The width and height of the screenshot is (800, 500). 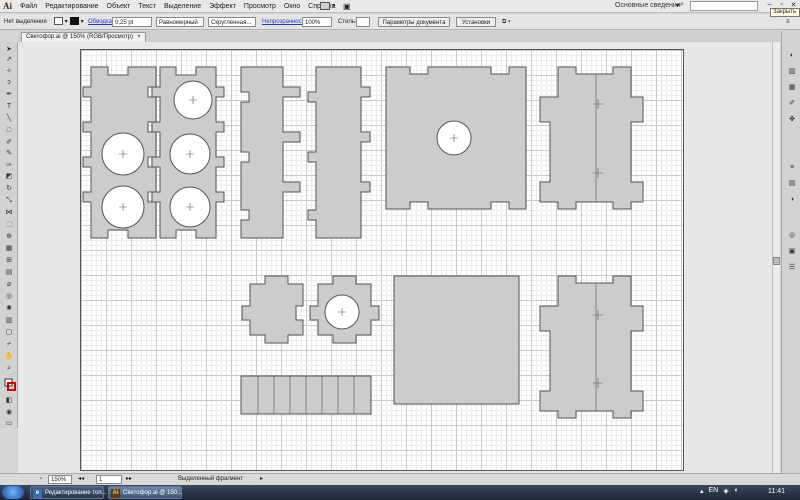 What do you see at coordinates (792, 267) in the screenshot?
I see `layers-panel-icon: ☰` at bounding box center [792, 267].